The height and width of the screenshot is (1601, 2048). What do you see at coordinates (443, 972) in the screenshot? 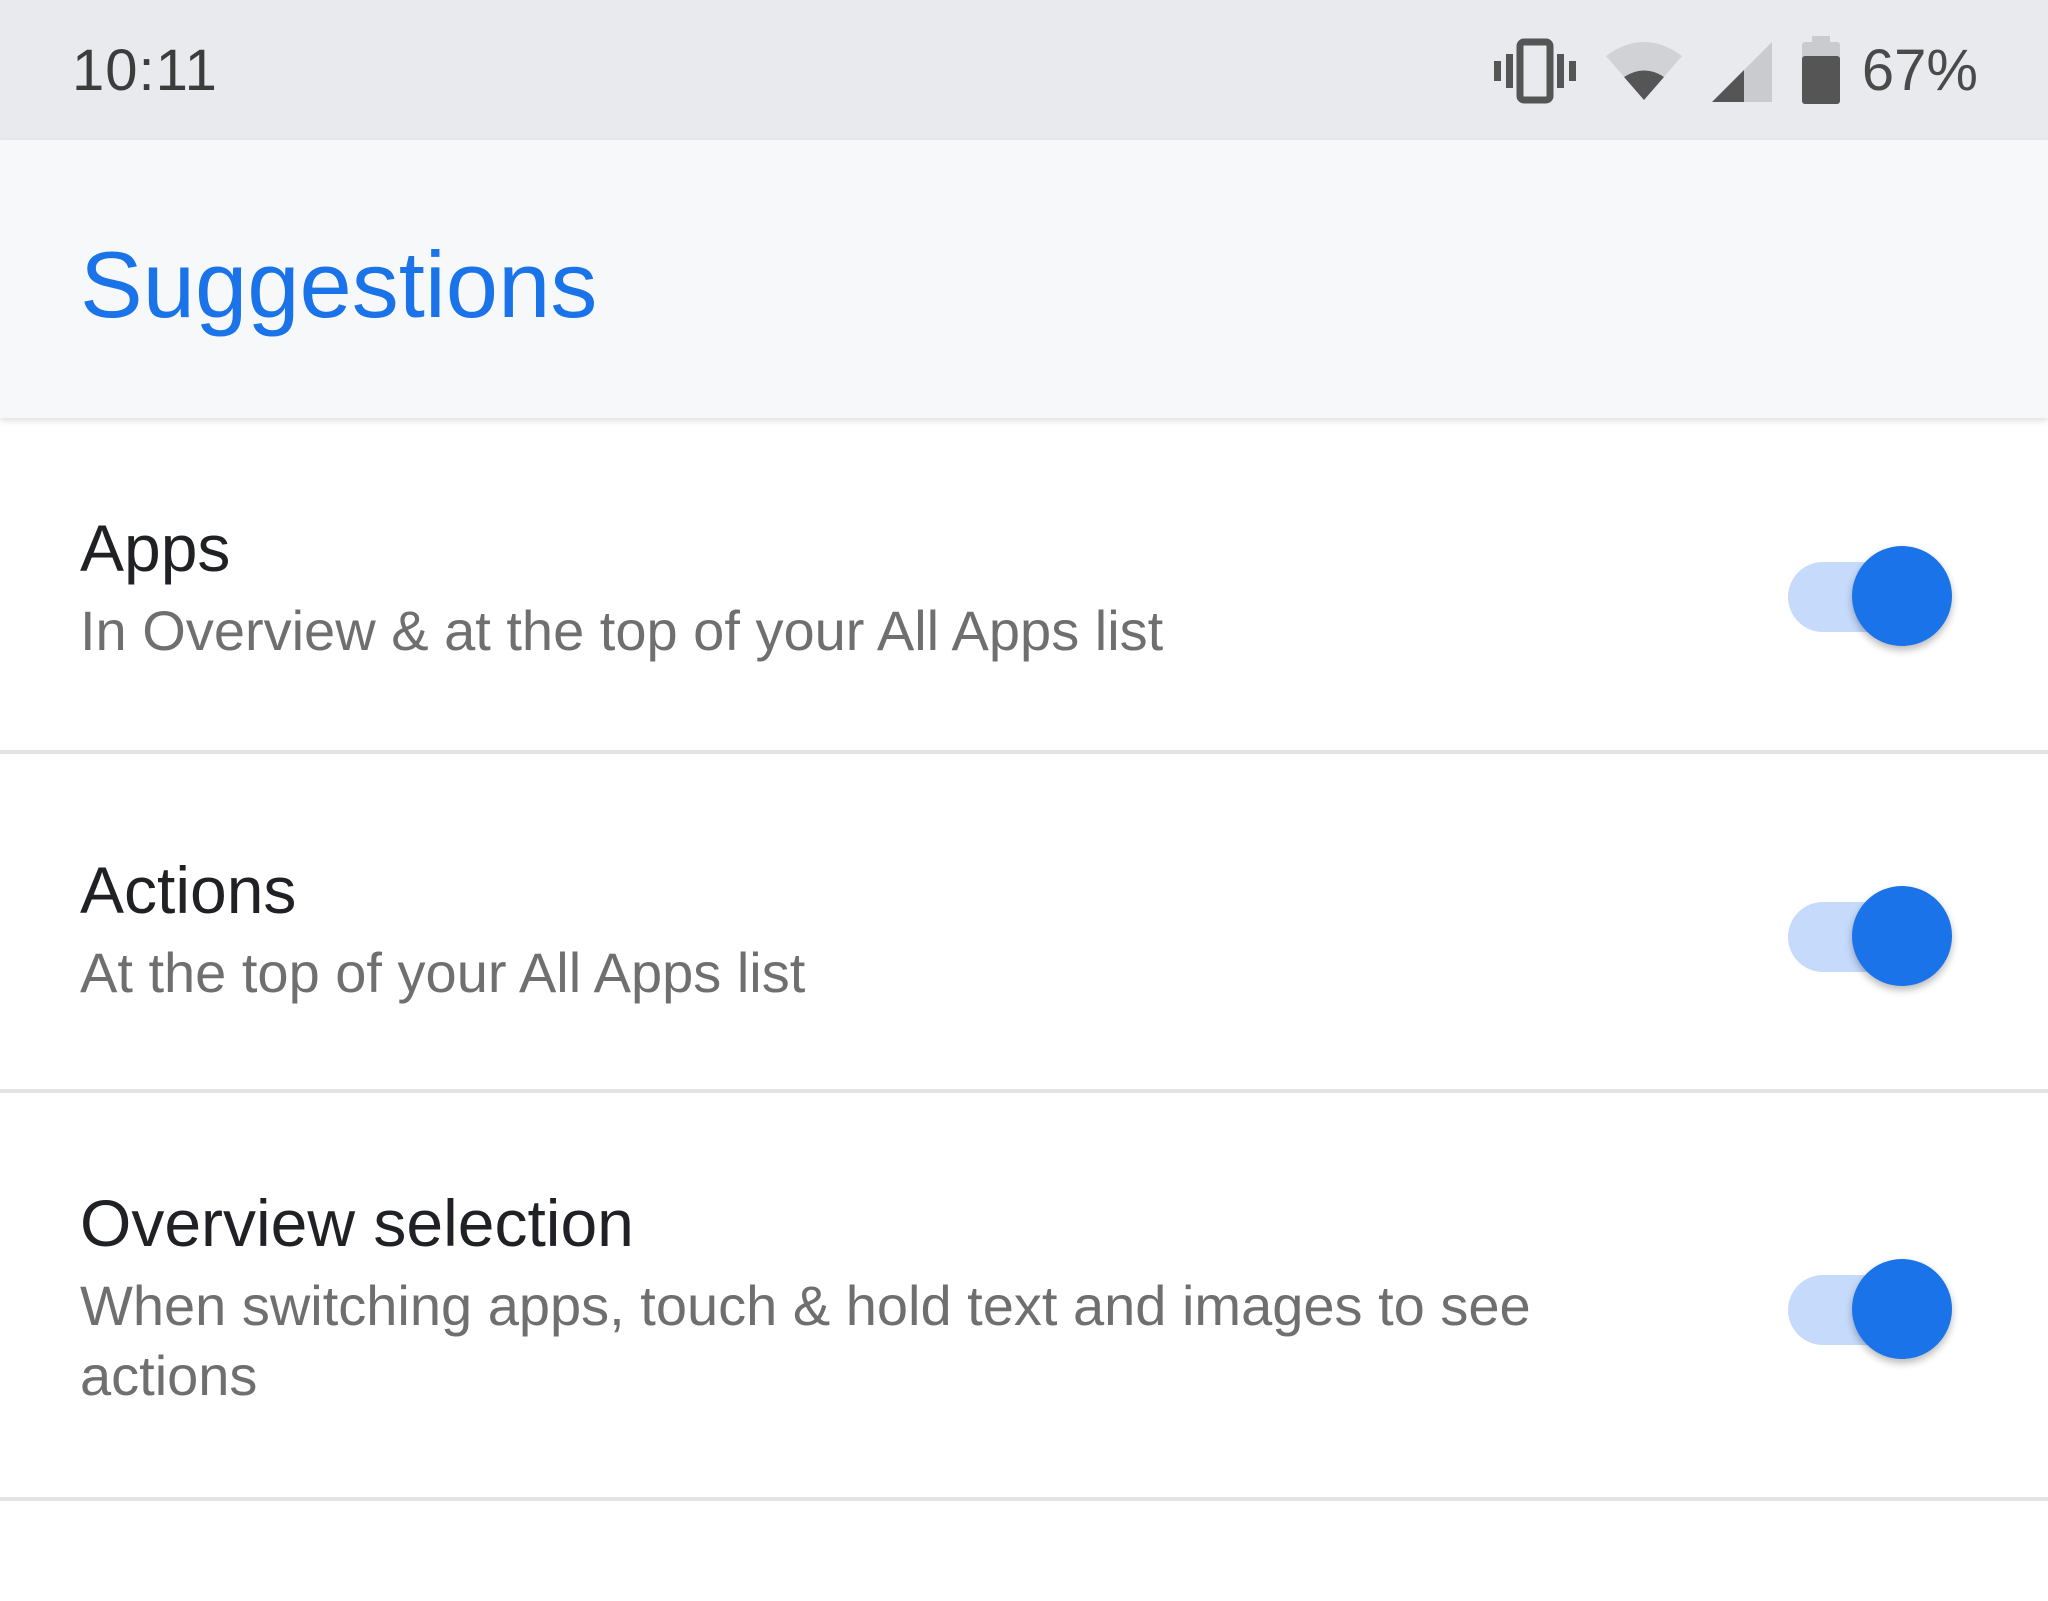
I see `setting-summary: At the top of your All Apps list` at bounding box center [443, 972].